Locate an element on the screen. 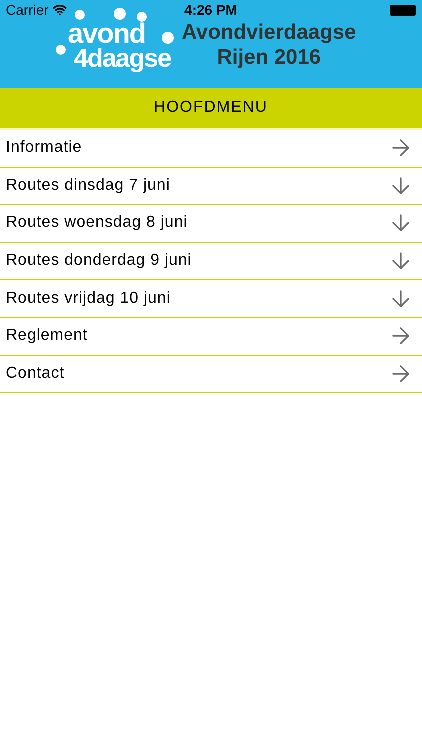 The height and width of the screenshot is (750, 422). menu-item: Routes donderdag 9 juni is located at coordinates (211, 261).